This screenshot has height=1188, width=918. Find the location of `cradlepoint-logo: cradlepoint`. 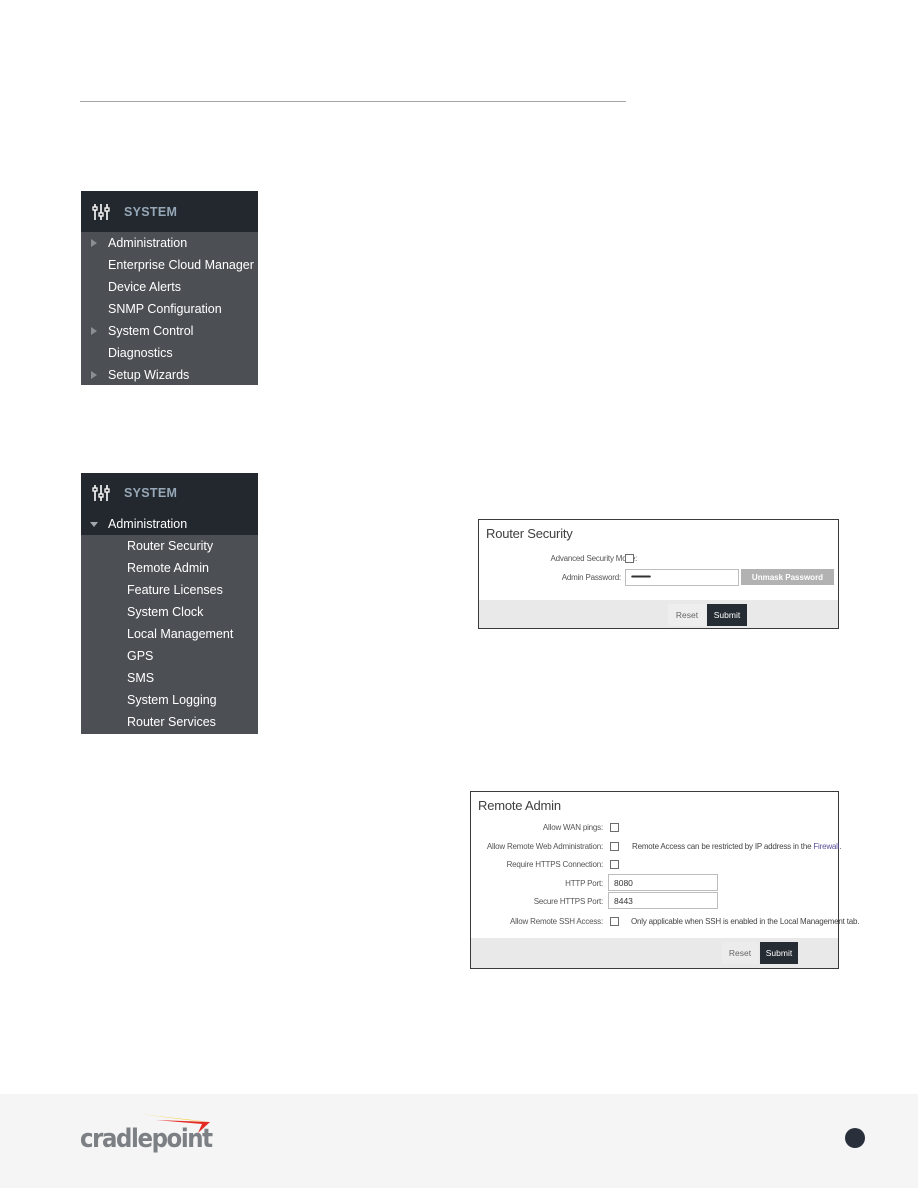

cradlepoint-logo: cradlepoint is located at coordinates (150, 1134).